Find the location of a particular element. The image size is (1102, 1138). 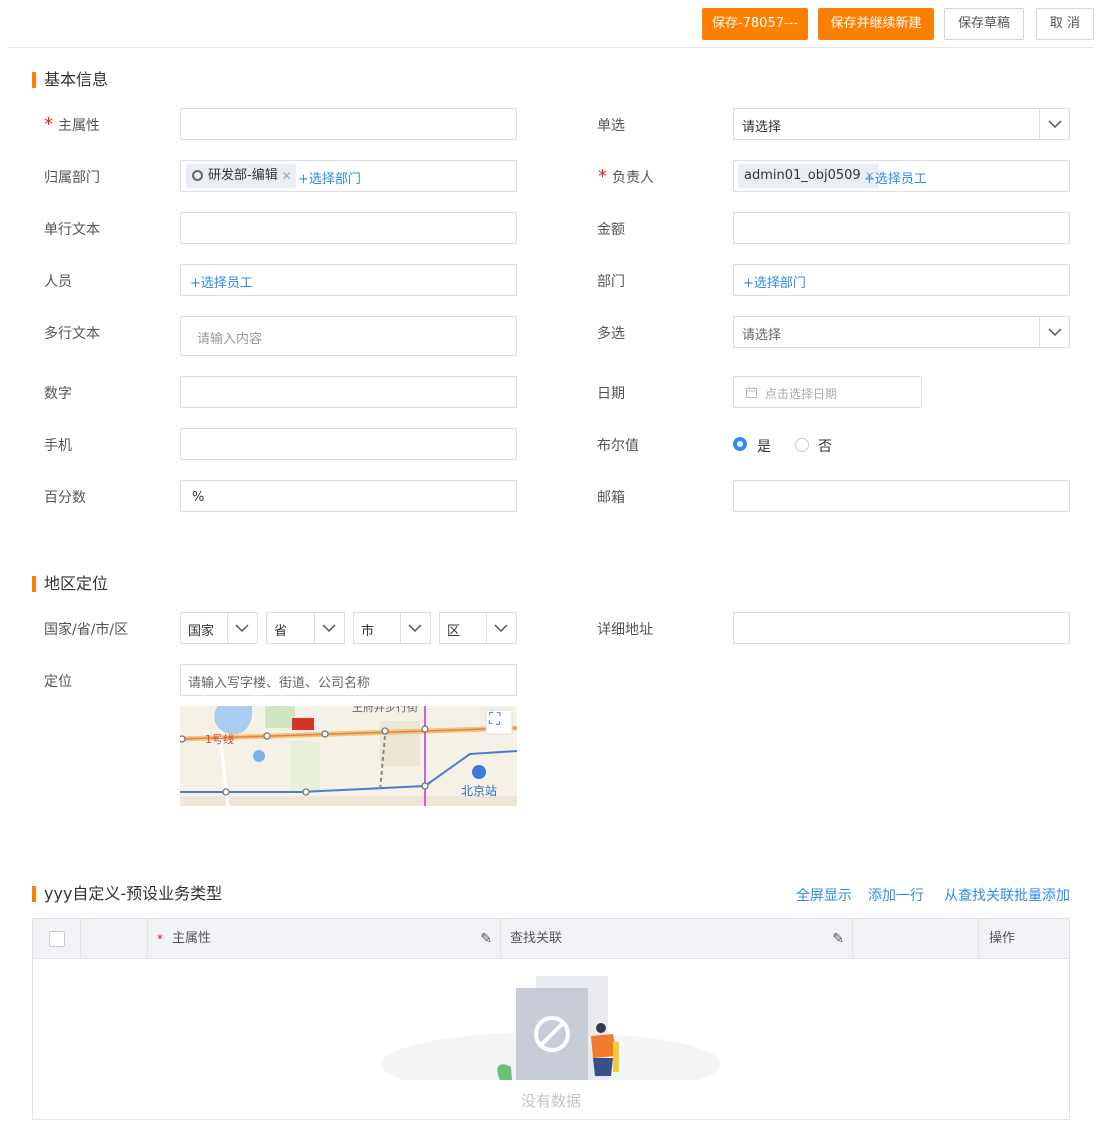

column-lookup: 查找关联 ✎ is located at coordinates (677, 939).